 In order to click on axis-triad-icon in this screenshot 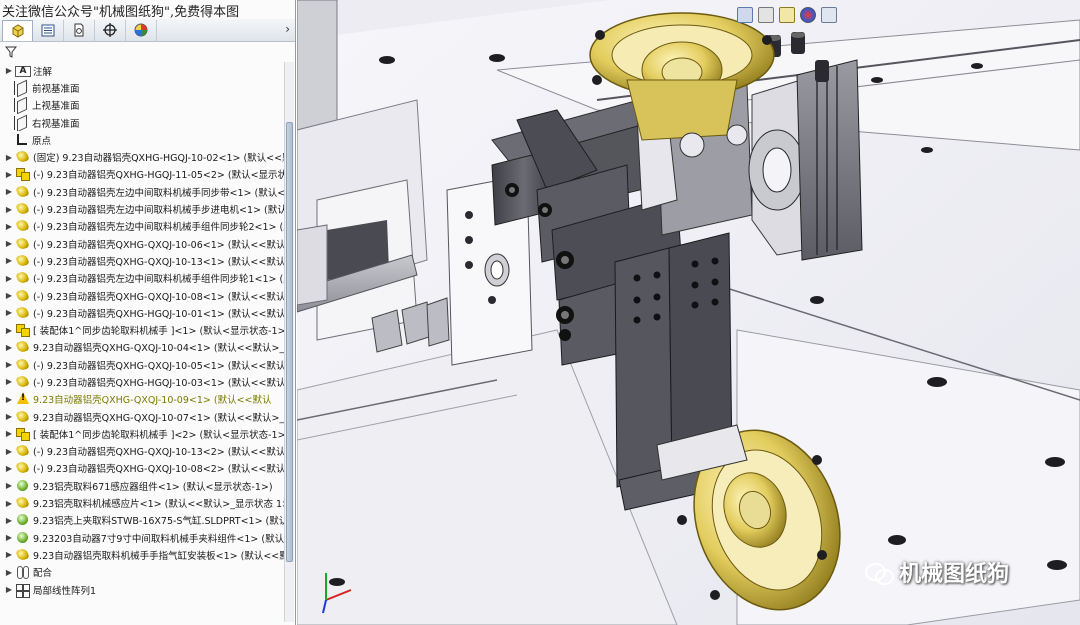, I will do `click(337, 593)`.